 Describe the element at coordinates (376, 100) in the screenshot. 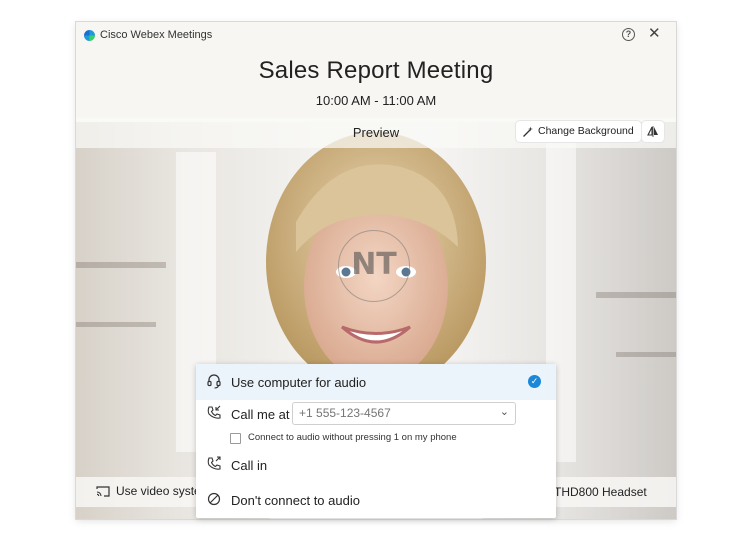

I see `meeting-time: 10:00 AM - 11:00 AM` at that location.